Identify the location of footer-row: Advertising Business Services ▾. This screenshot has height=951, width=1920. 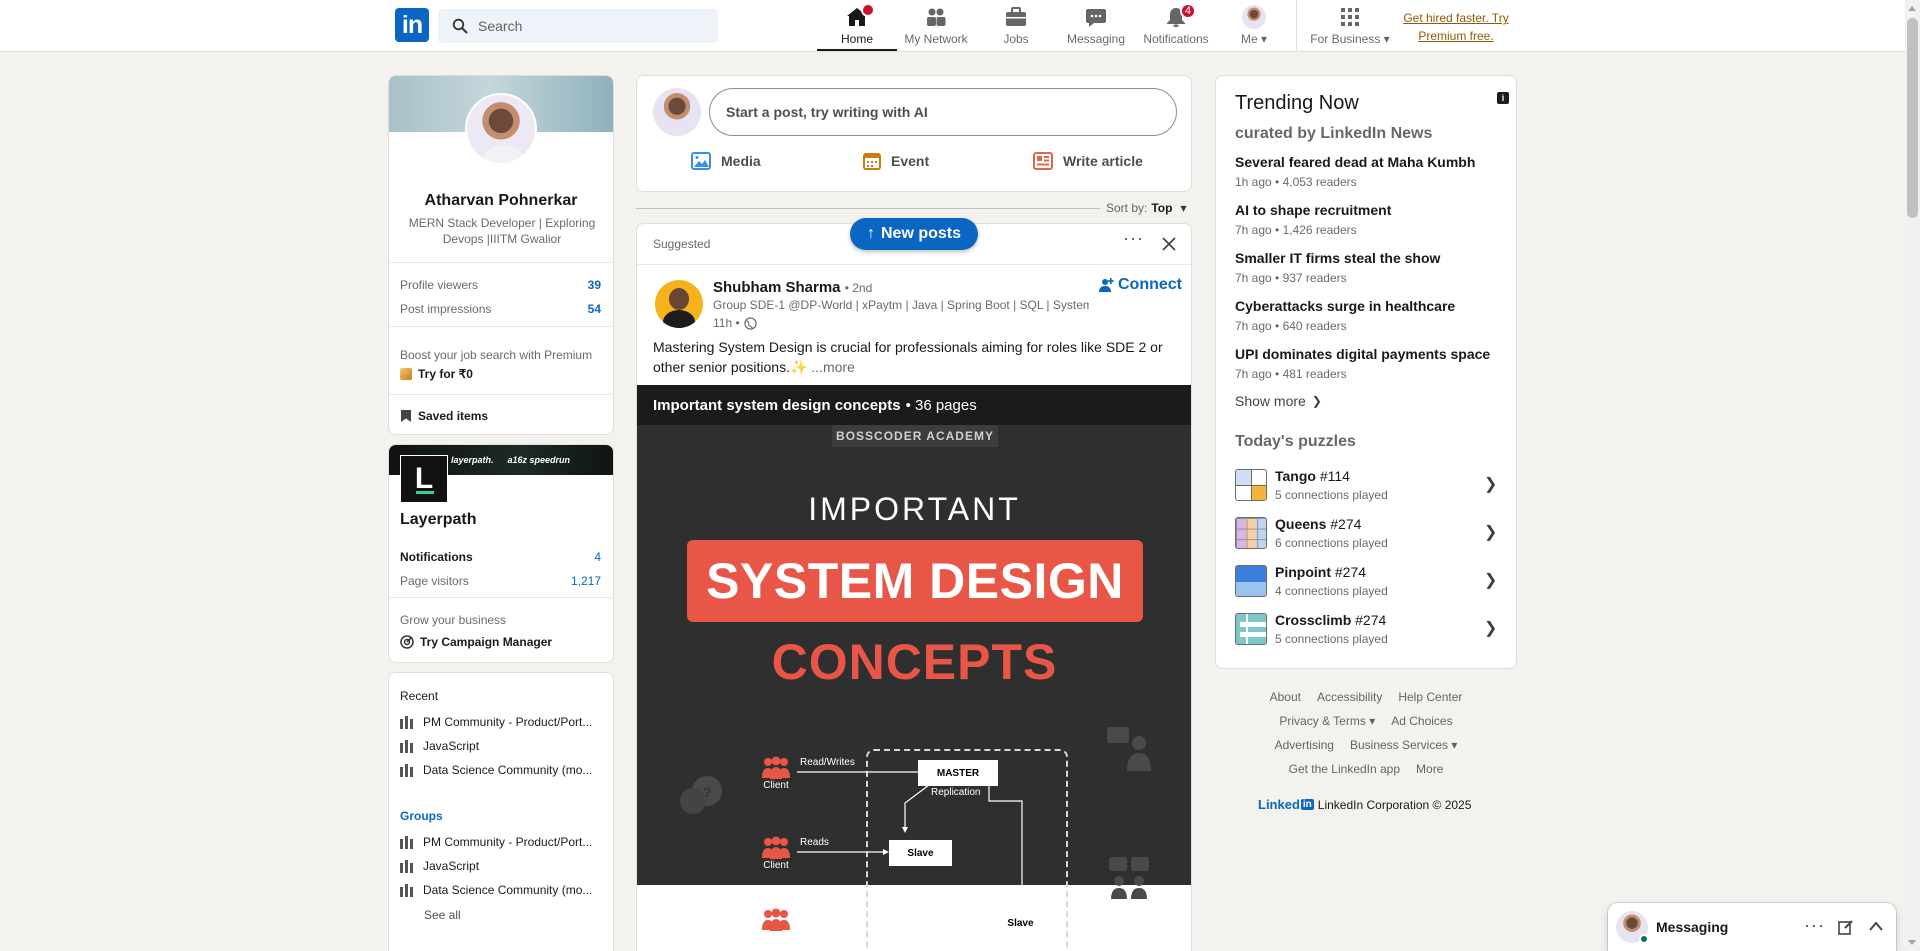
(1366, 745).